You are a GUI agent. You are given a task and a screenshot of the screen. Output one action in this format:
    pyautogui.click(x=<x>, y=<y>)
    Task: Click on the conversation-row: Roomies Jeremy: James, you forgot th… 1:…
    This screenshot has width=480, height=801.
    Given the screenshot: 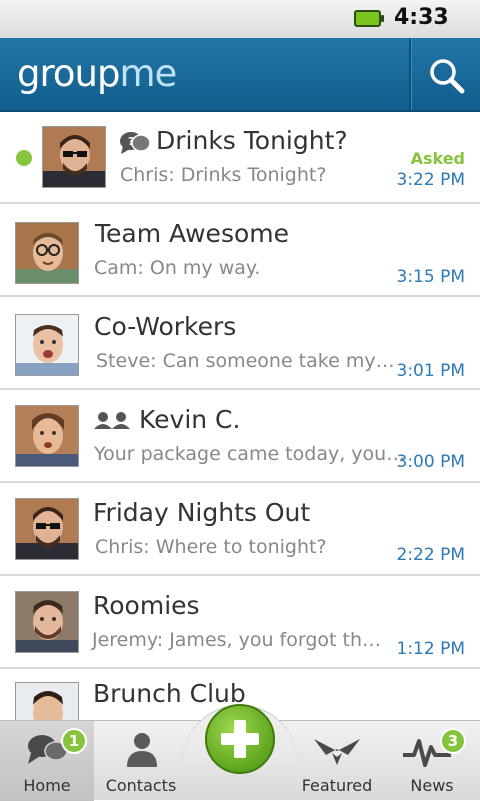 What is the action you would take?
    pyautogui.click(x=240, y=623)
    